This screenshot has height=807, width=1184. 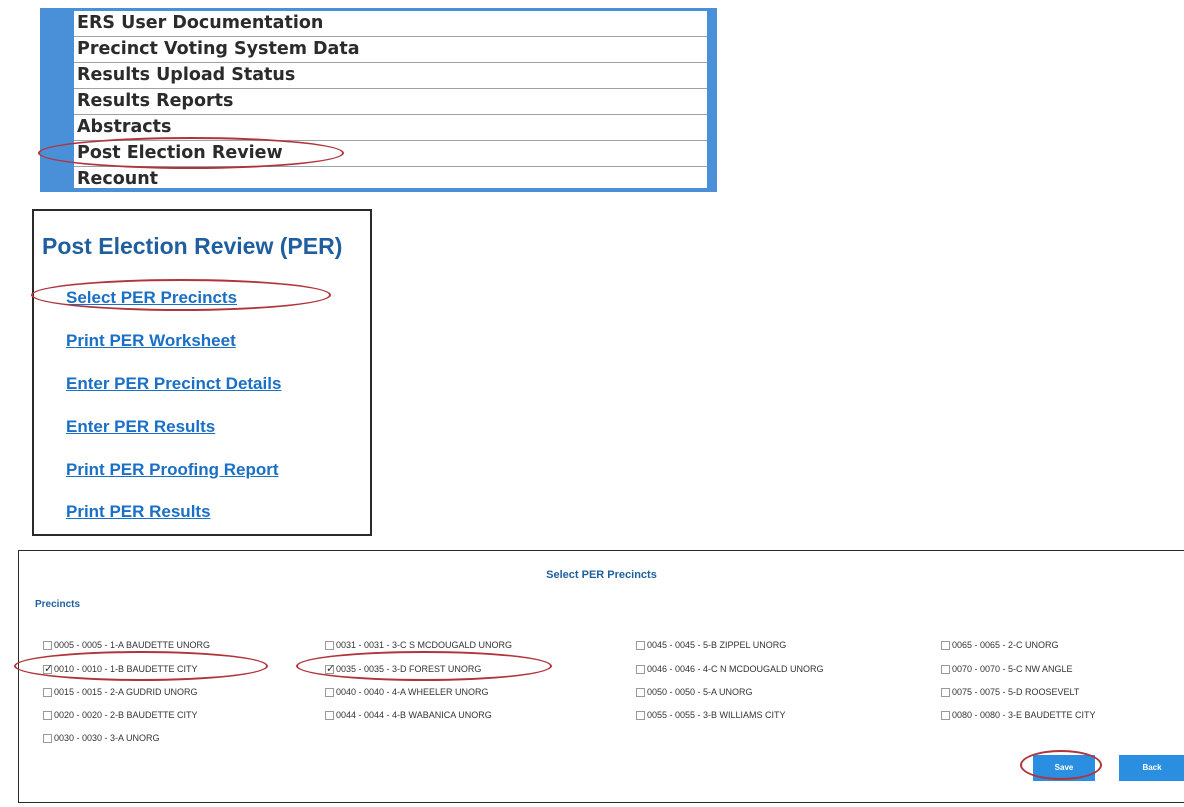 I want to click on menu-item-ers-user-documentation: ERS User Documentation, so click(x=390, y=24).